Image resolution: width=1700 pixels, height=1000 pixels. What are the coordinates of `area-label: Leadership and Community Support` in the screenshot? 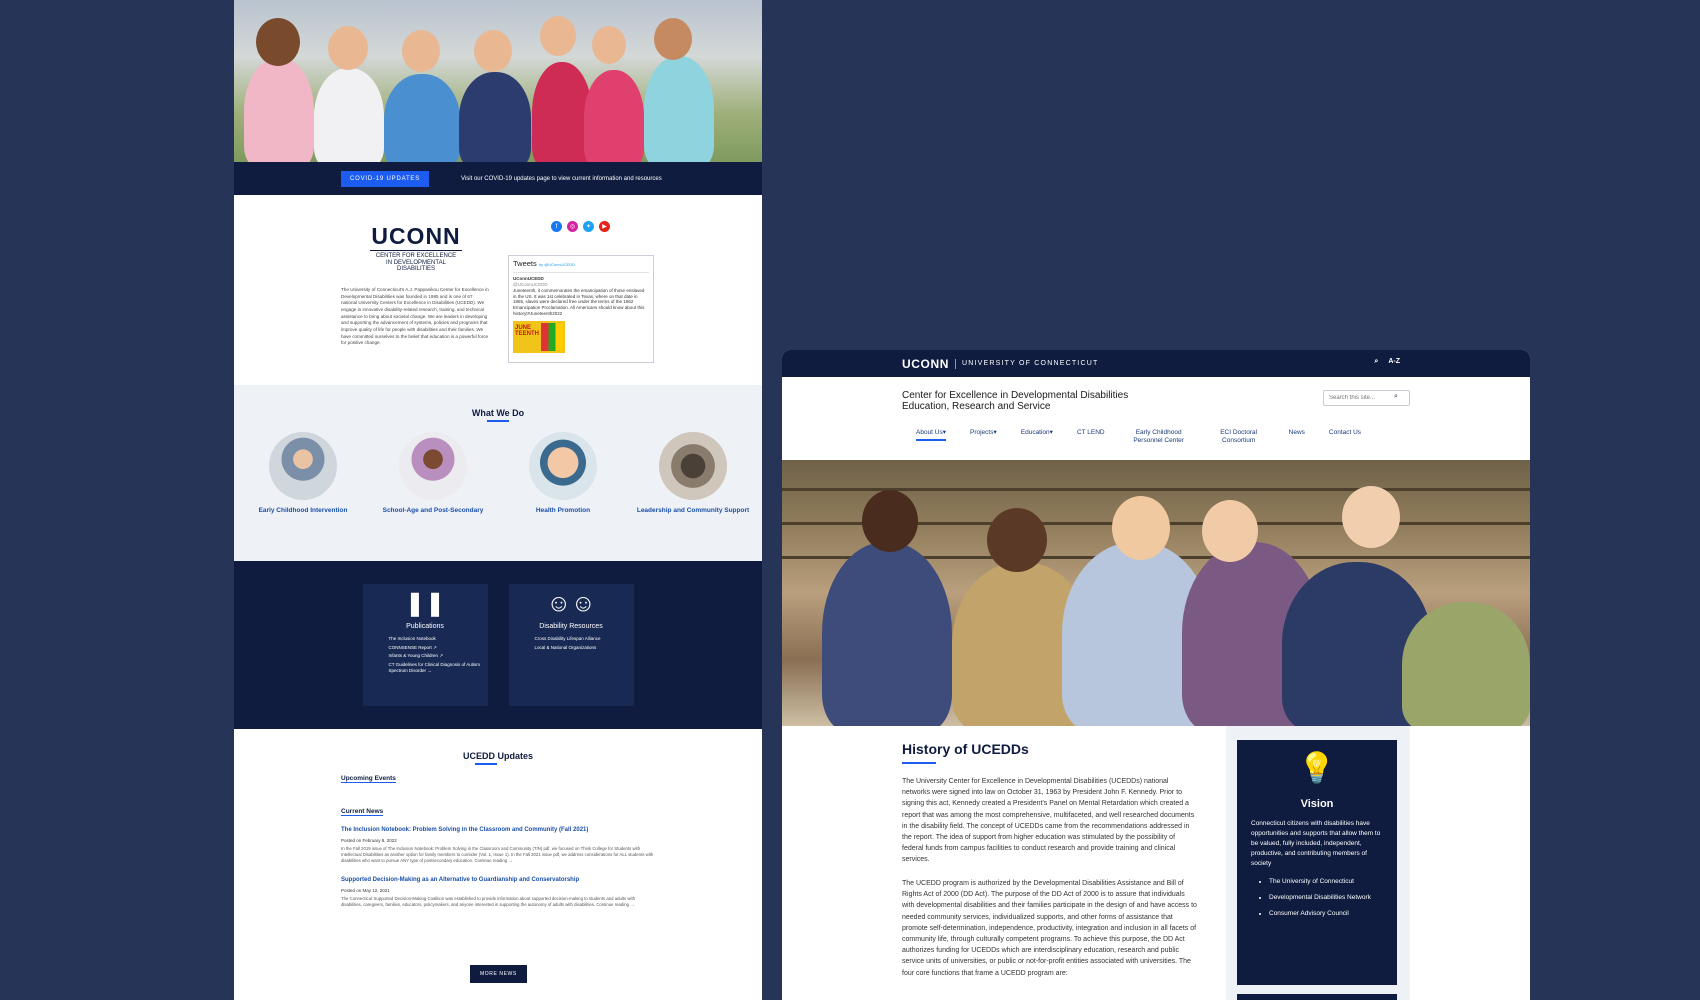 It's located at (693, 510).